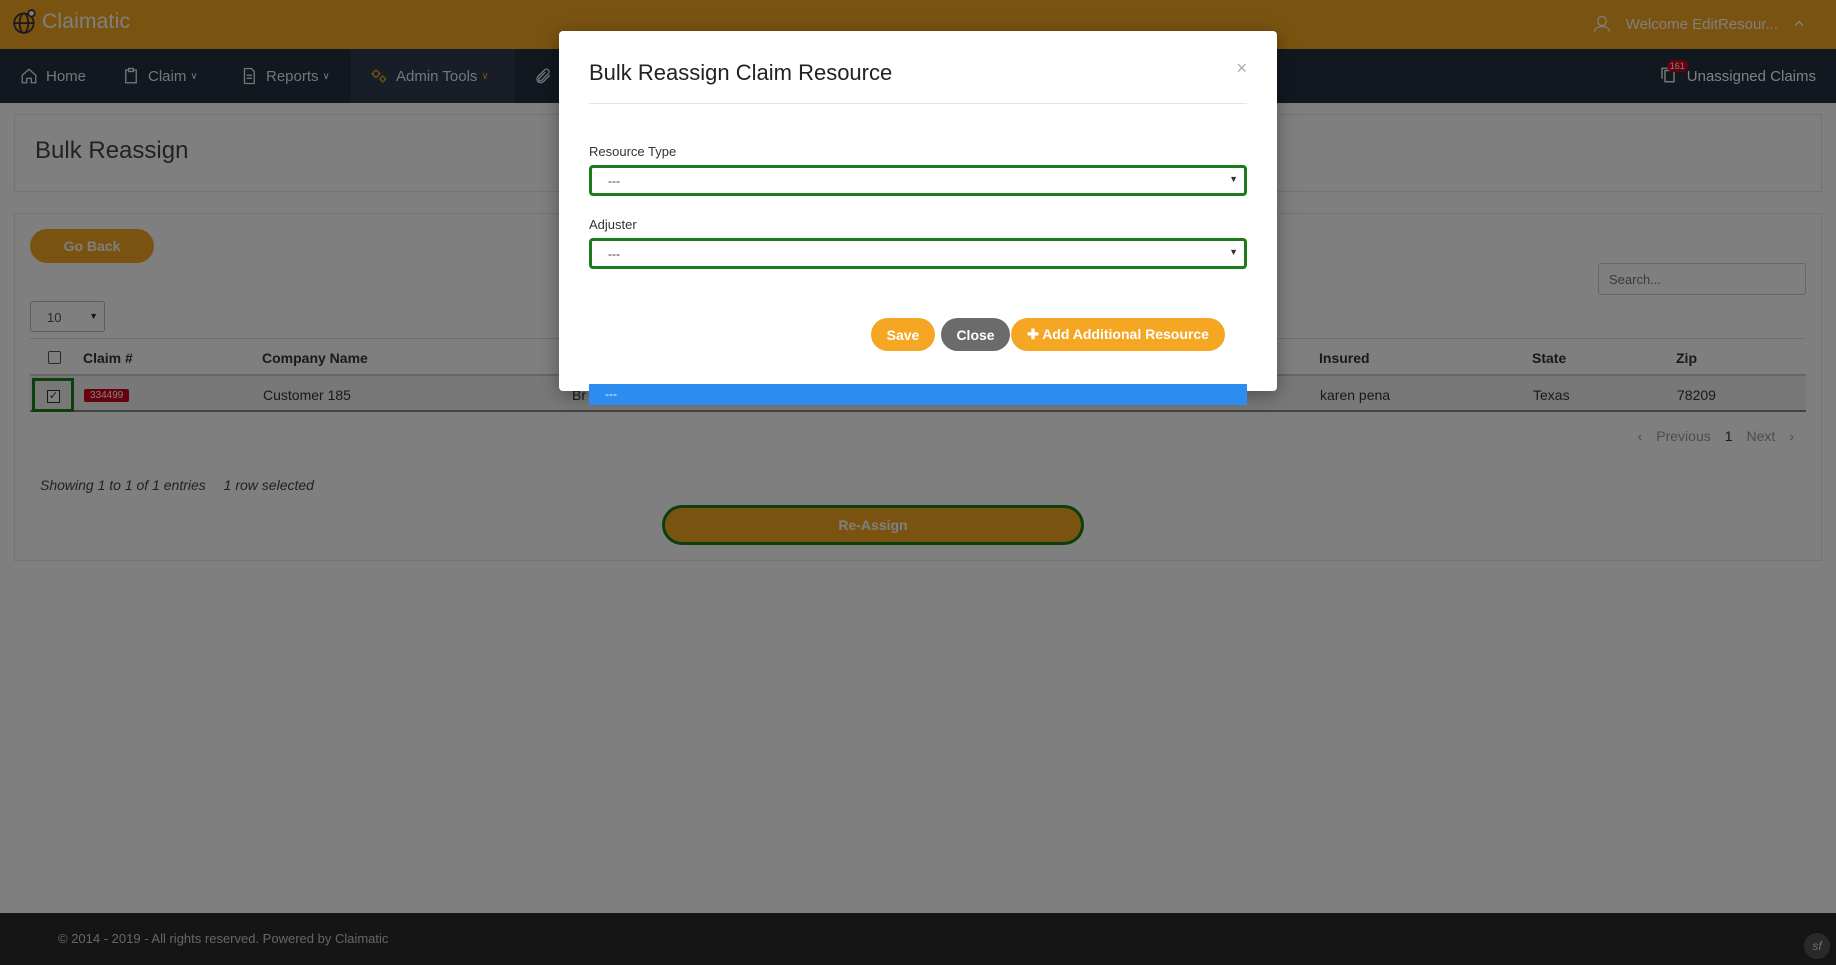  I want to click on adjuster-label: Adjuster, so click(613, 224).